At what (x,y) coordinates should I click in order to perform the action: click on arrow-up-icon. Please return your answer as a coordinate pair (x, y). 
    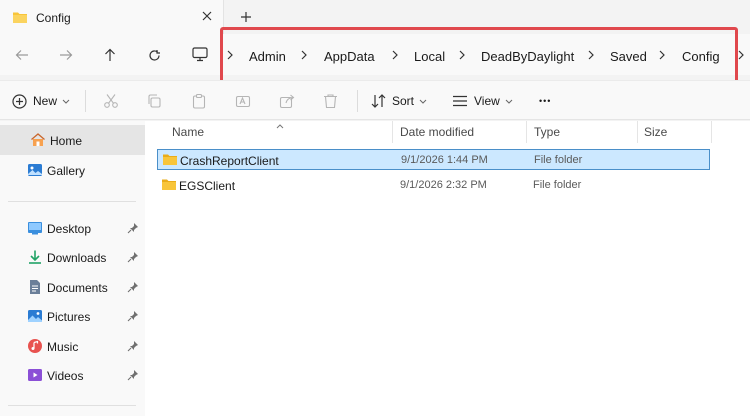
    Looking at the image, I should click on (110, 54).